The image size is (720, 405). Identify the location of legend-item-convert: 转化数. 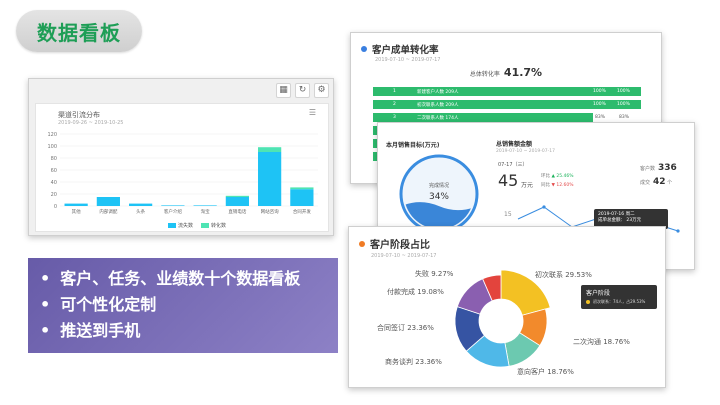
(213, 225).